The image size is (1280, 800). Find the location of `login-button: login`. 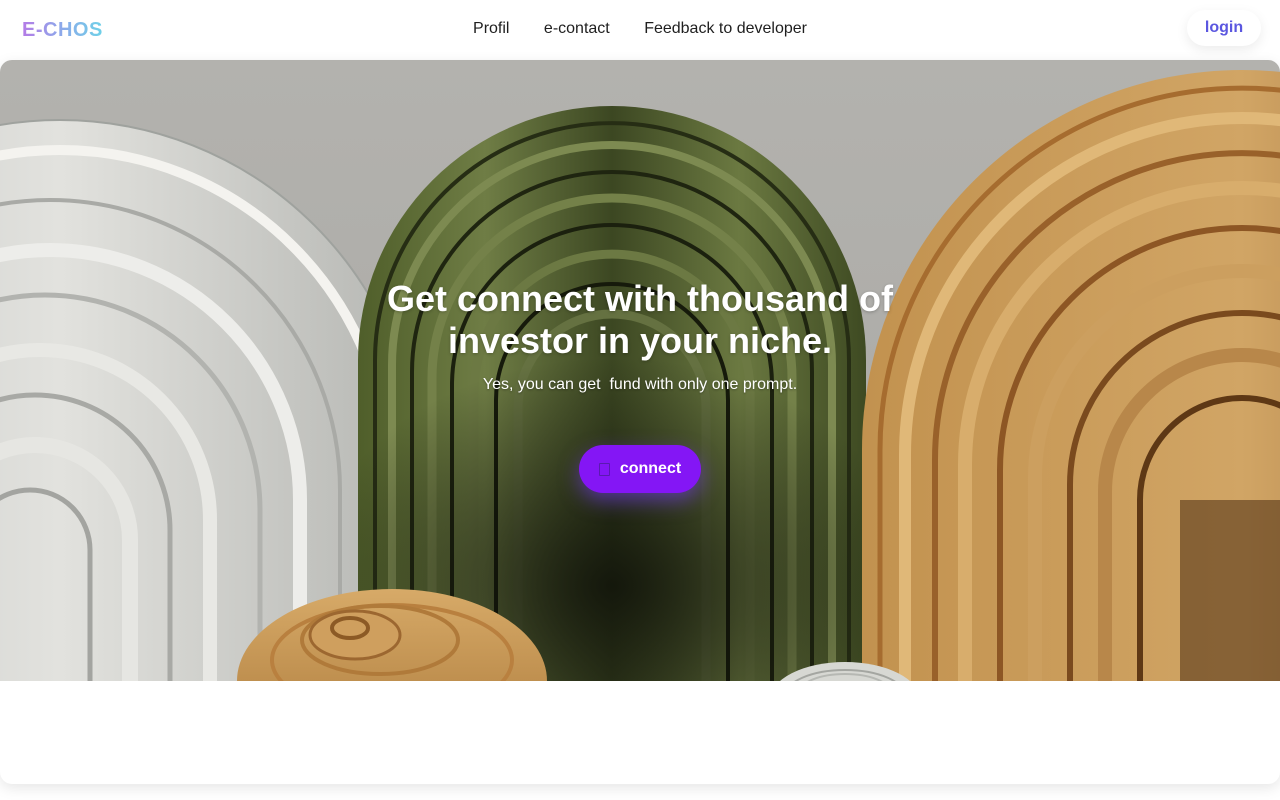

login-button: login is located at coordinates (1224, 28).